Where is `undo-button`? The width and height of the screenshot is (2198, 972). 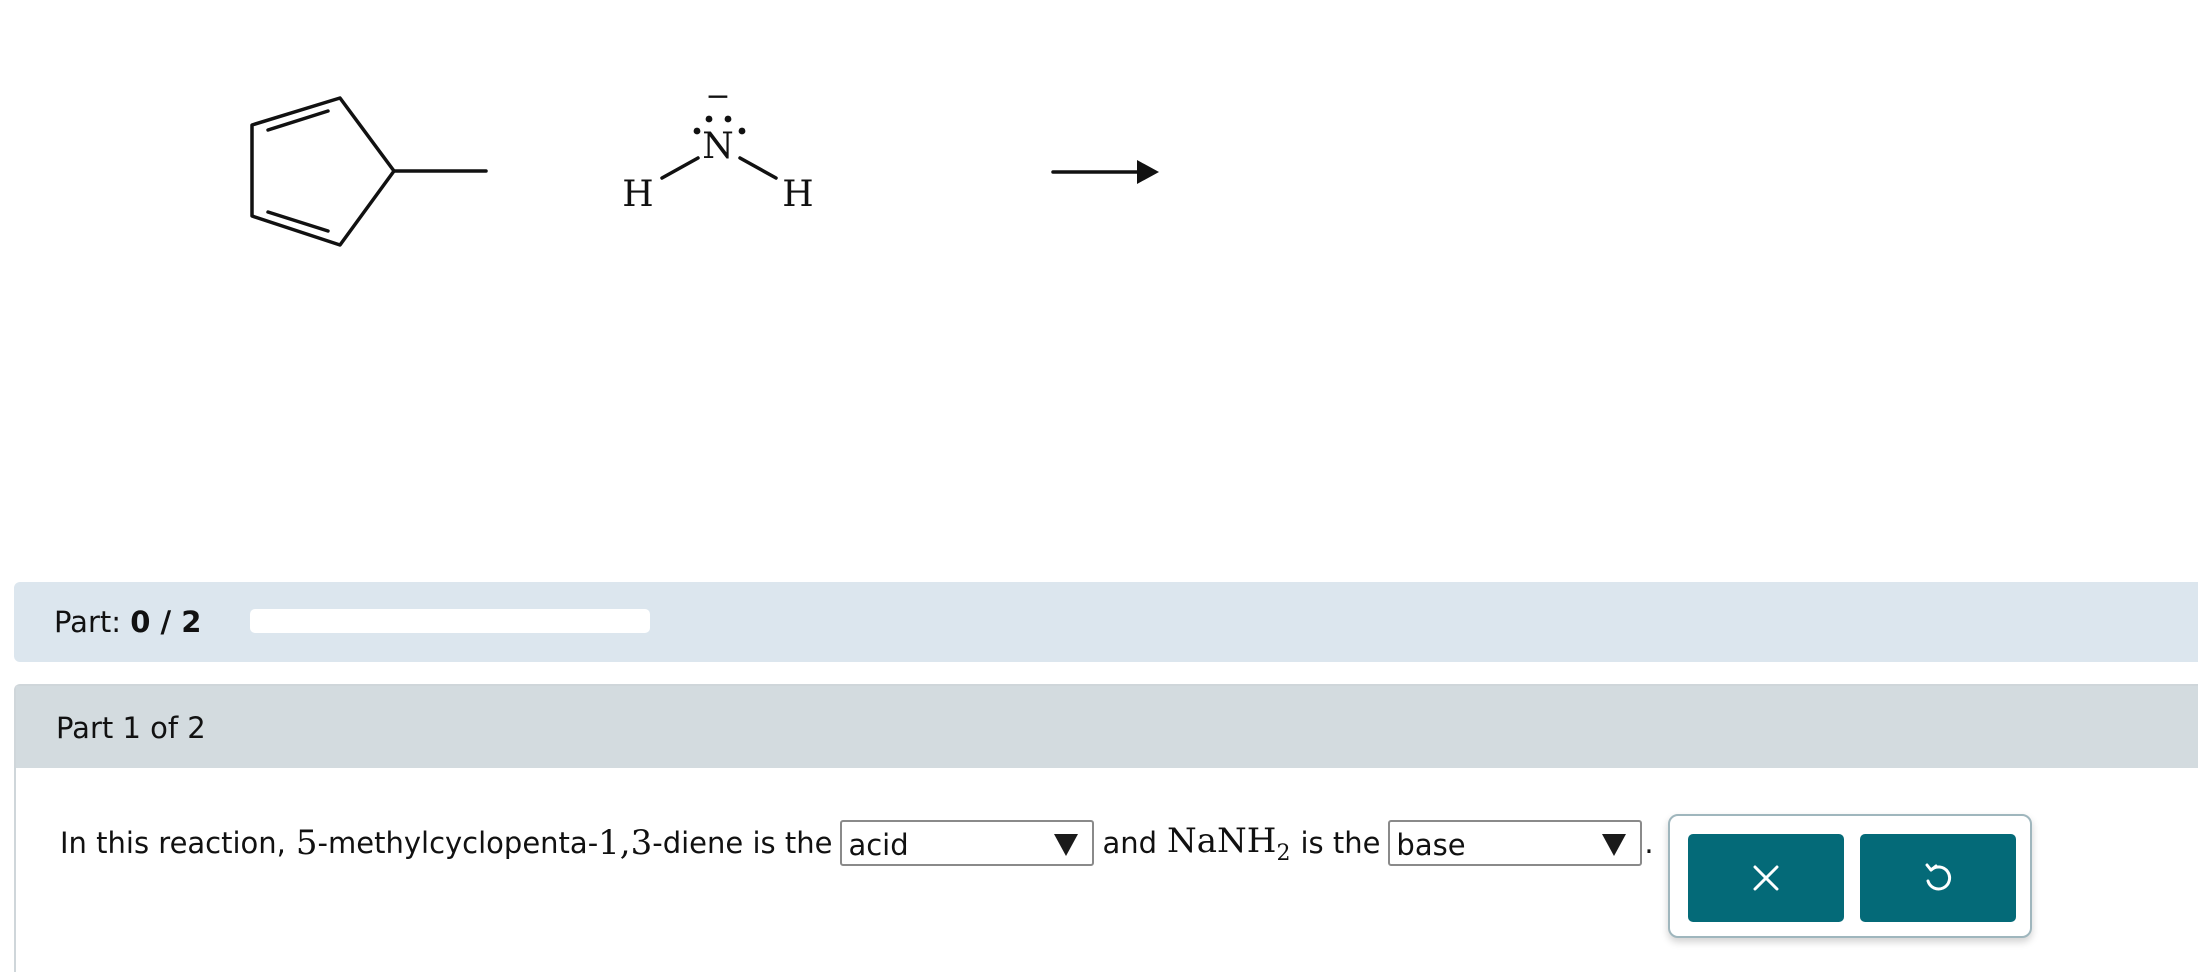 undo-button is located at coordinates (1938, 878).